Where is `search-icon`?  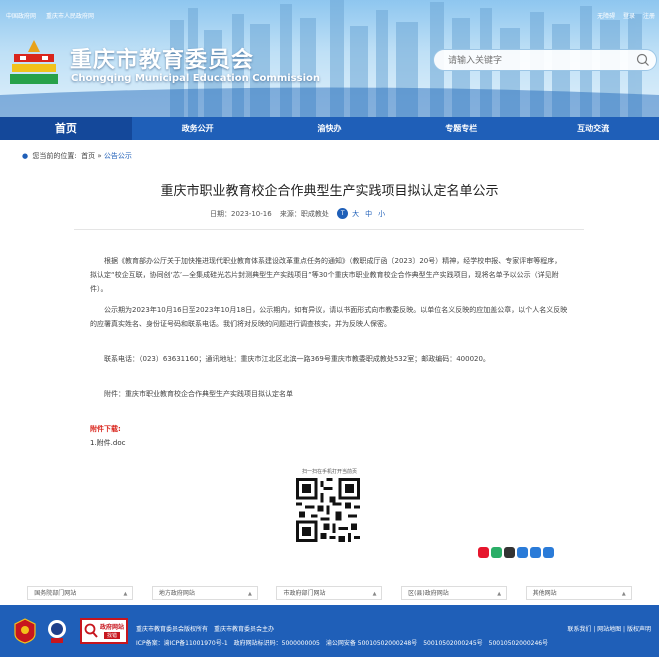 search-icon is located at coordinates (643, 60).